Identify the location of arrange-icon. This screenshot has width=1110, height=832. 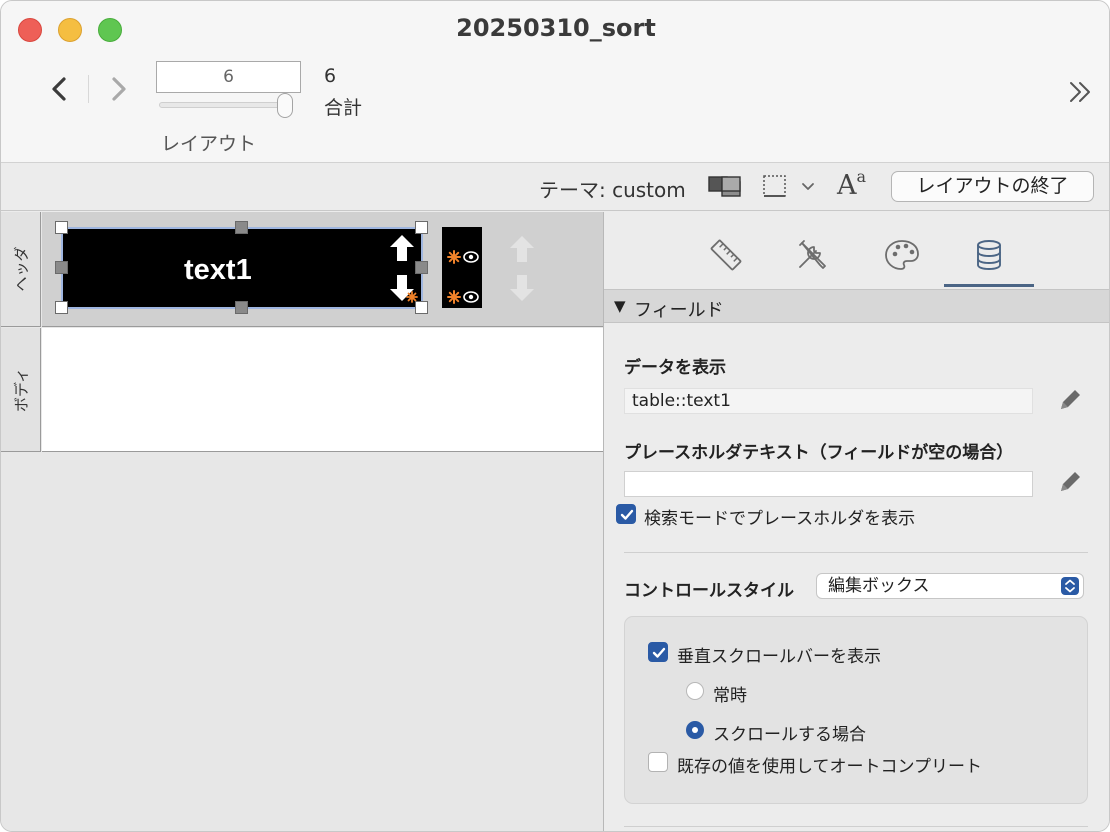
(726, 186).